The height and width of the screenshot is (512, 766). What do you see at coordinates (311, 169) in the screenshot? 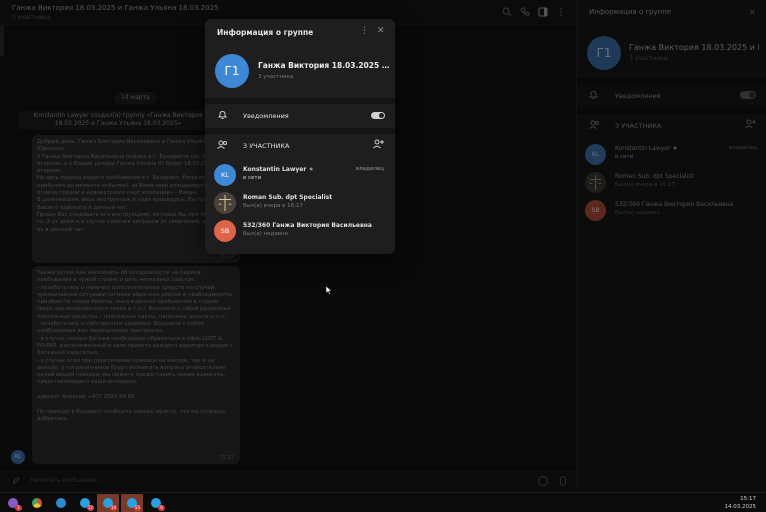
I see `star-icon: ★` at bounding box center [311, 169].